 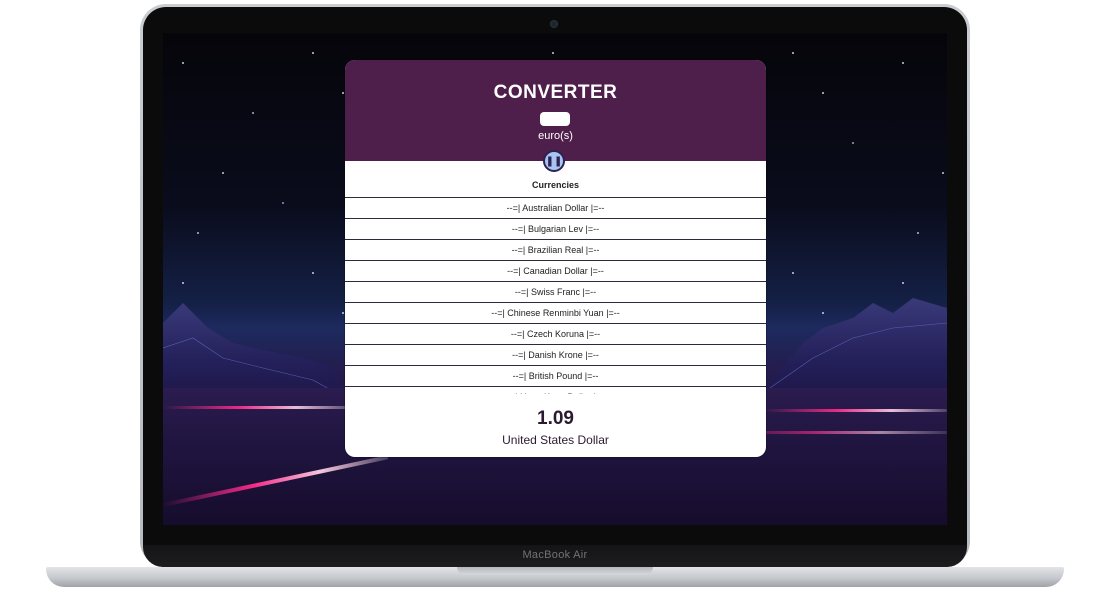 I want to click on laptop-notch, so click(x=555, y=571).